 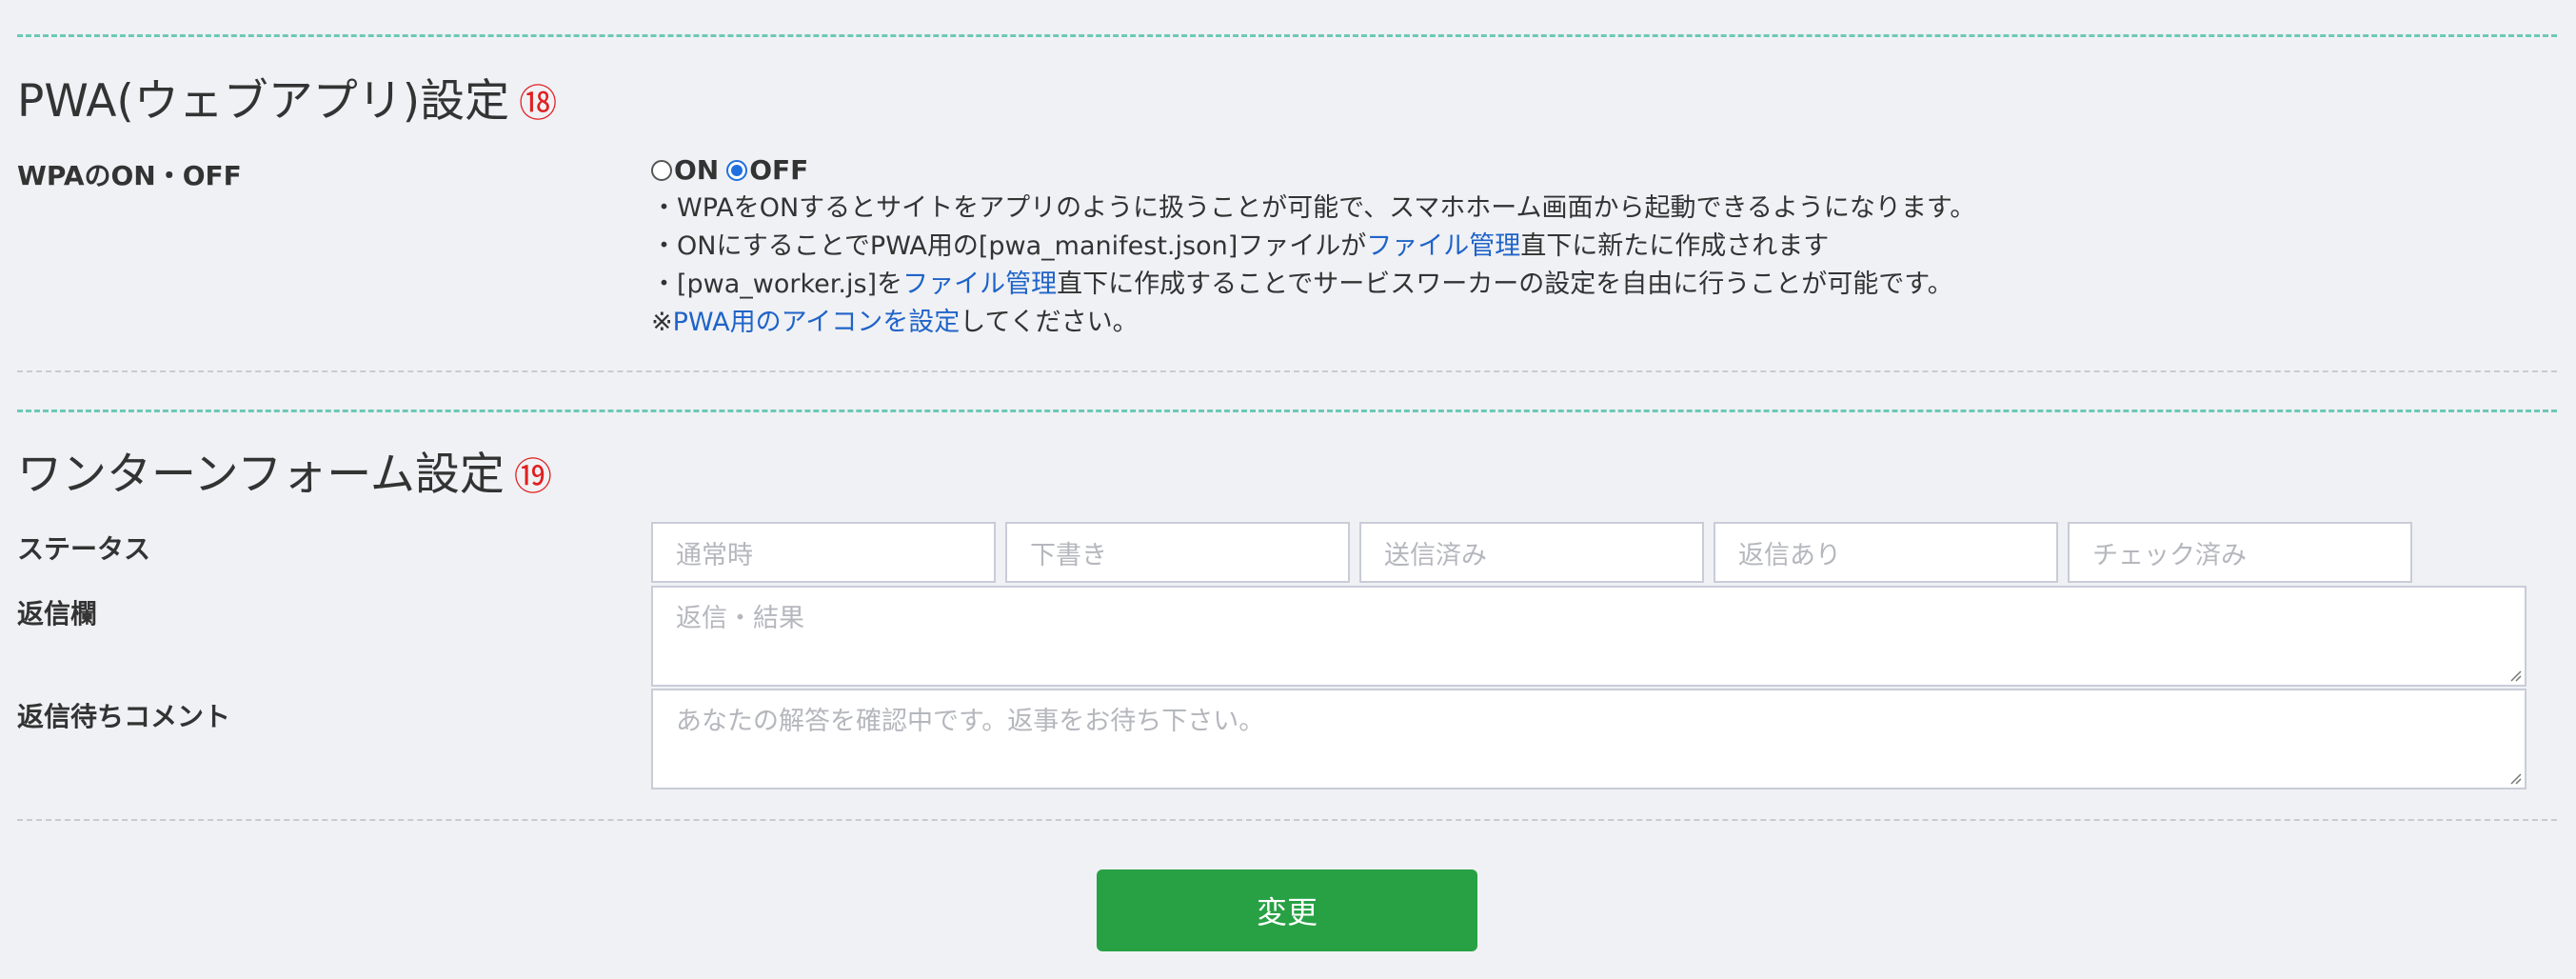 I want to click on pwa-desc-line-4: ※PWA用のアイコンを設定してください。, so click(x=895, y=322).